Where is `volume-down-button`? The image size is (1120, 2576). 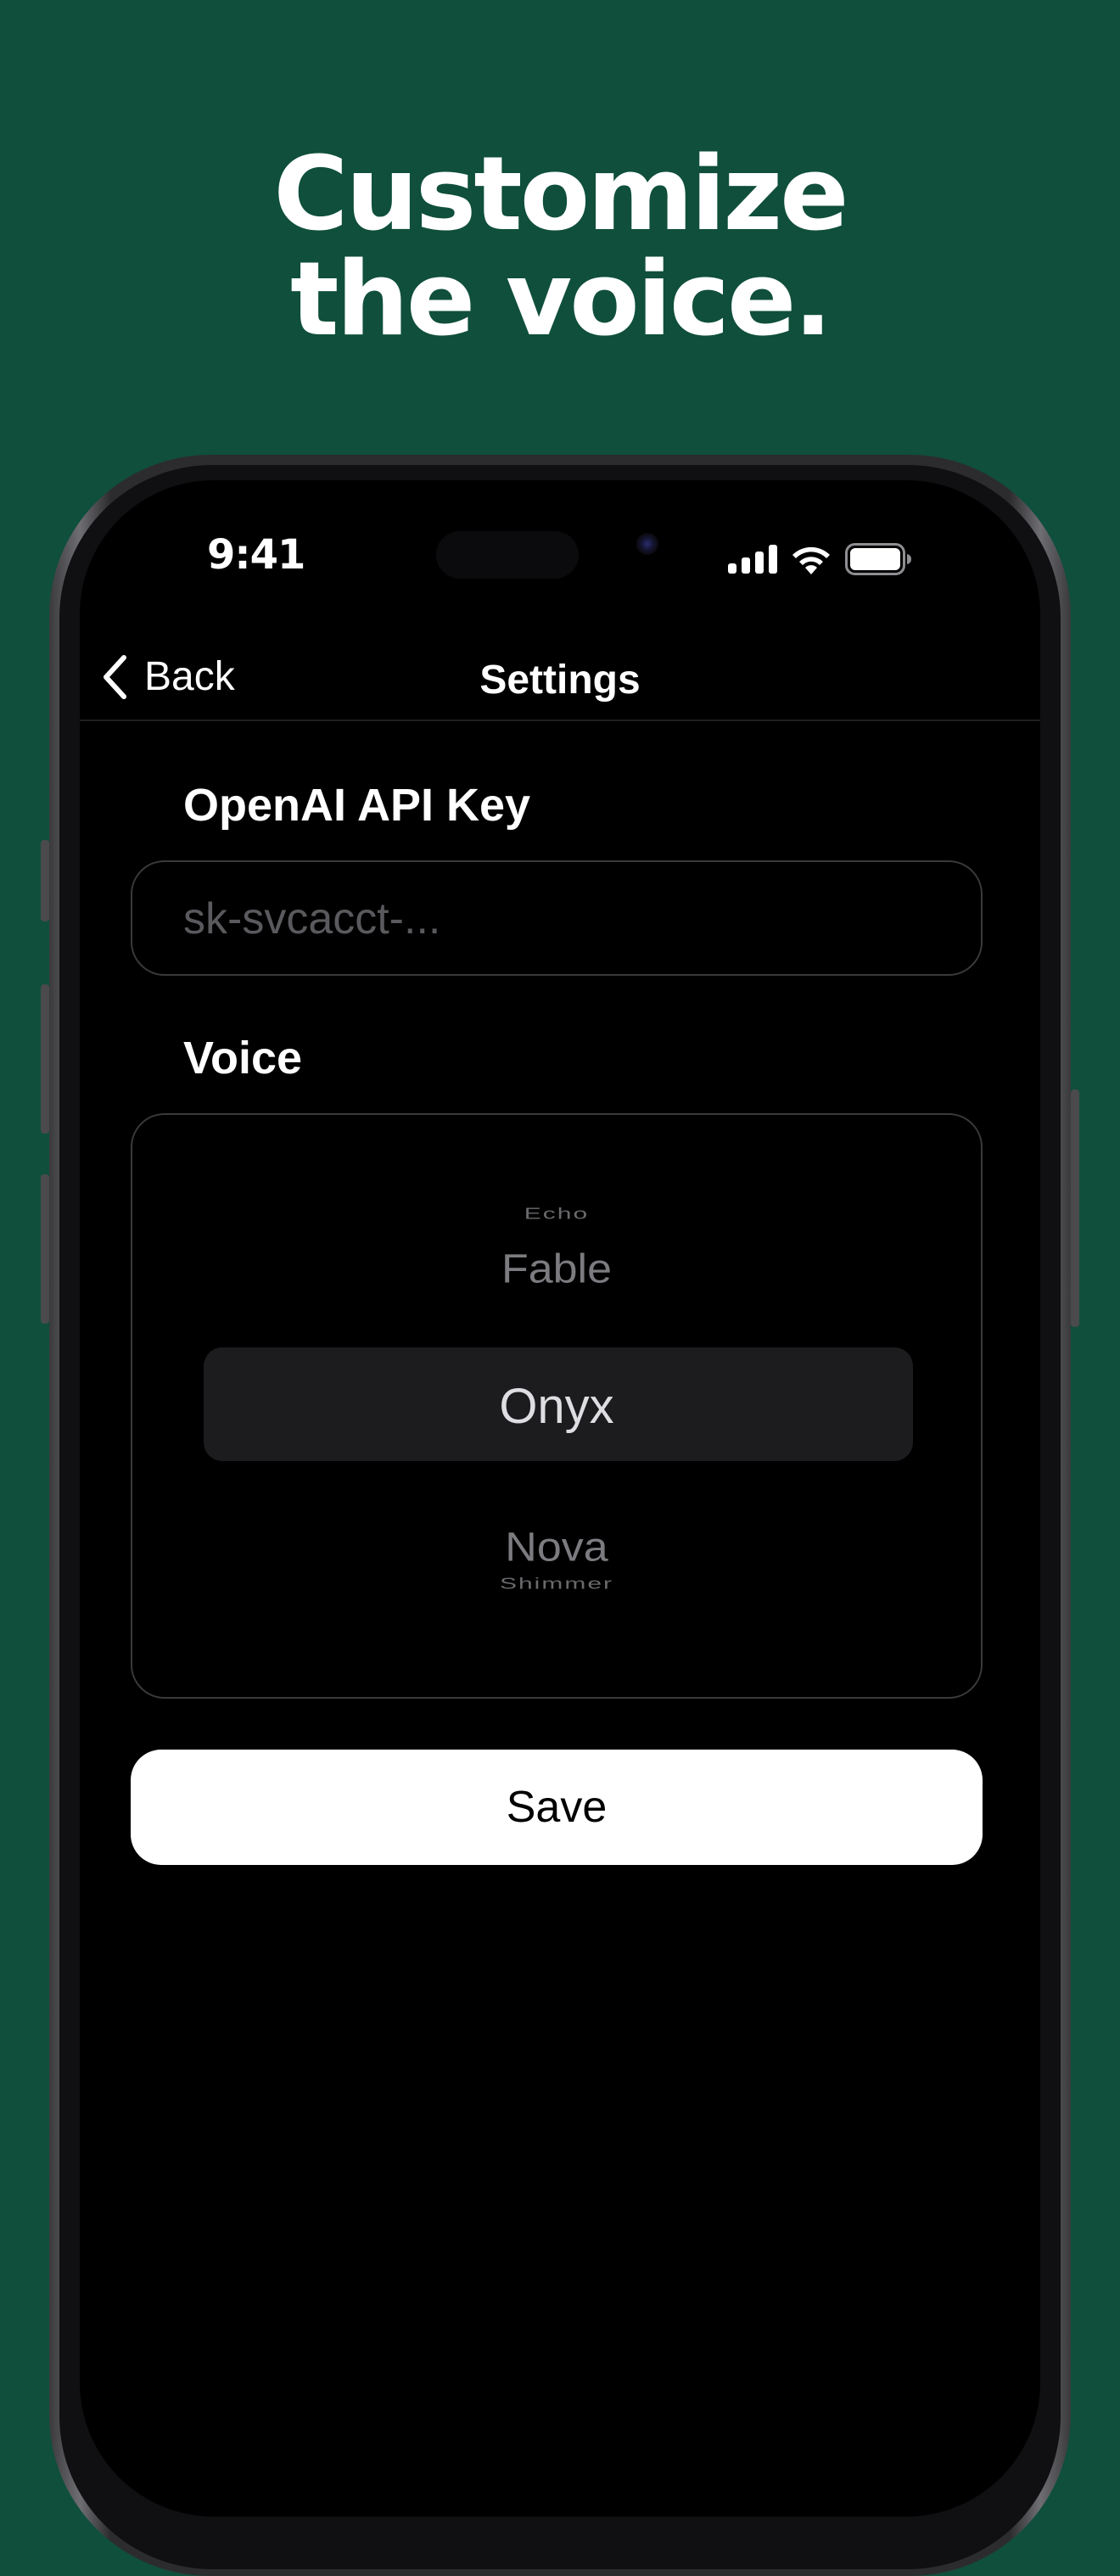 volume-down-button is located at coordinates (45, 1249).